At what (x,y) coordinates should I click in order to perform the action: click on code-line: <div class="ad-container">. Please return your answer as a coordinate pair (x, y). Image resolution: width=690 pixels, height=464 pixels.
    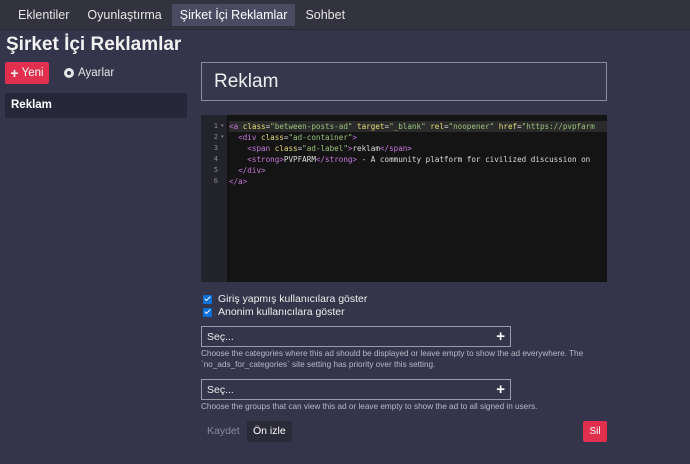
    Looking at the image, I should click on (298, 137).